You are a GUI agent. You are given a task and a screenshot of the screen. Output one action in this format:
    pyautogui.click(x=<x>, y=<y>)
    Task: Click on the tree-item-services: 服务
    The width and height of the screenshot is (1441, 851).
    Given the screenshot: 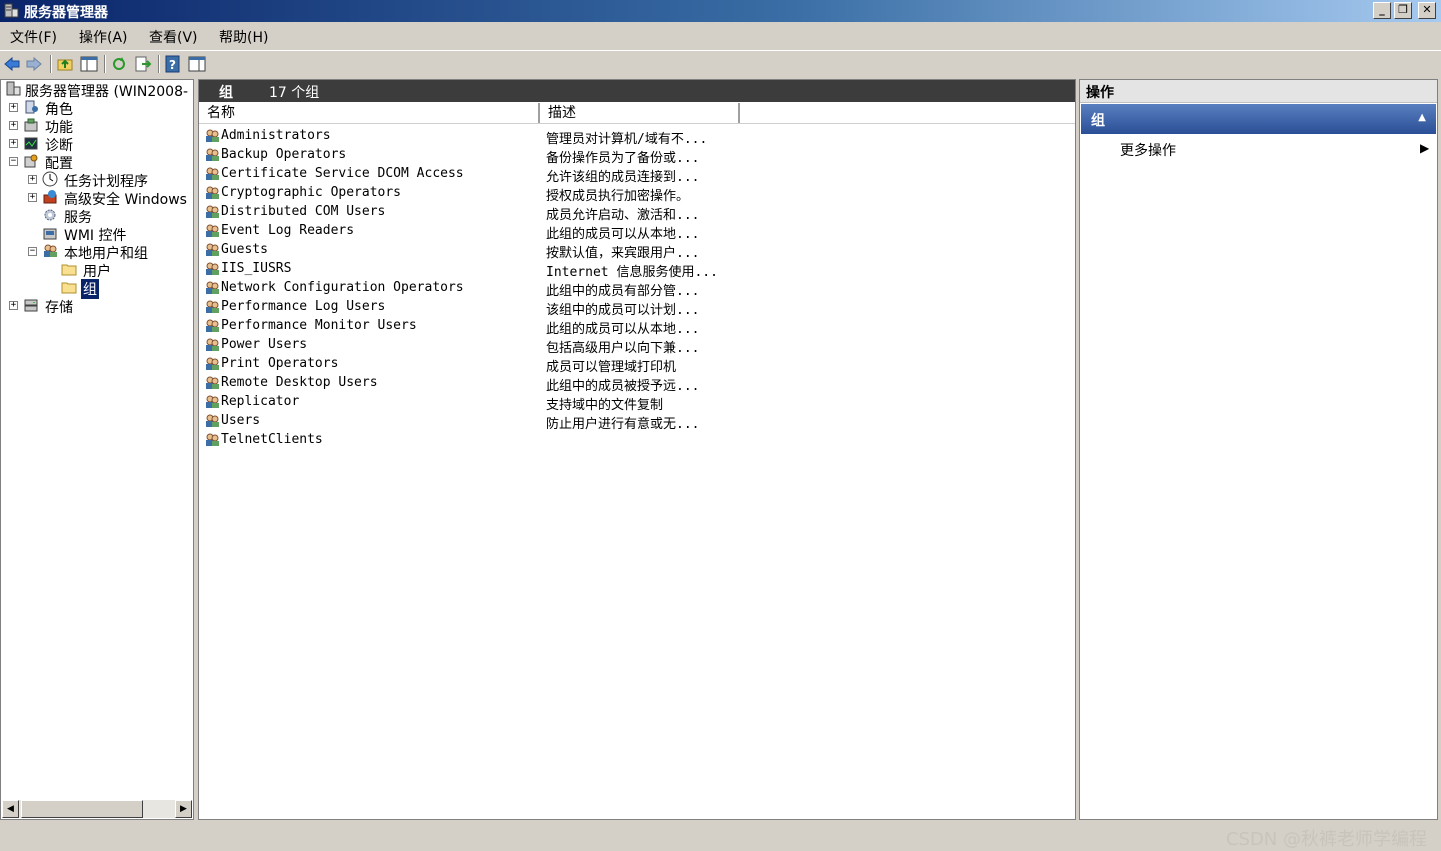 What is the action you would take?
    pyautogui.click(x=96, y=216)
    